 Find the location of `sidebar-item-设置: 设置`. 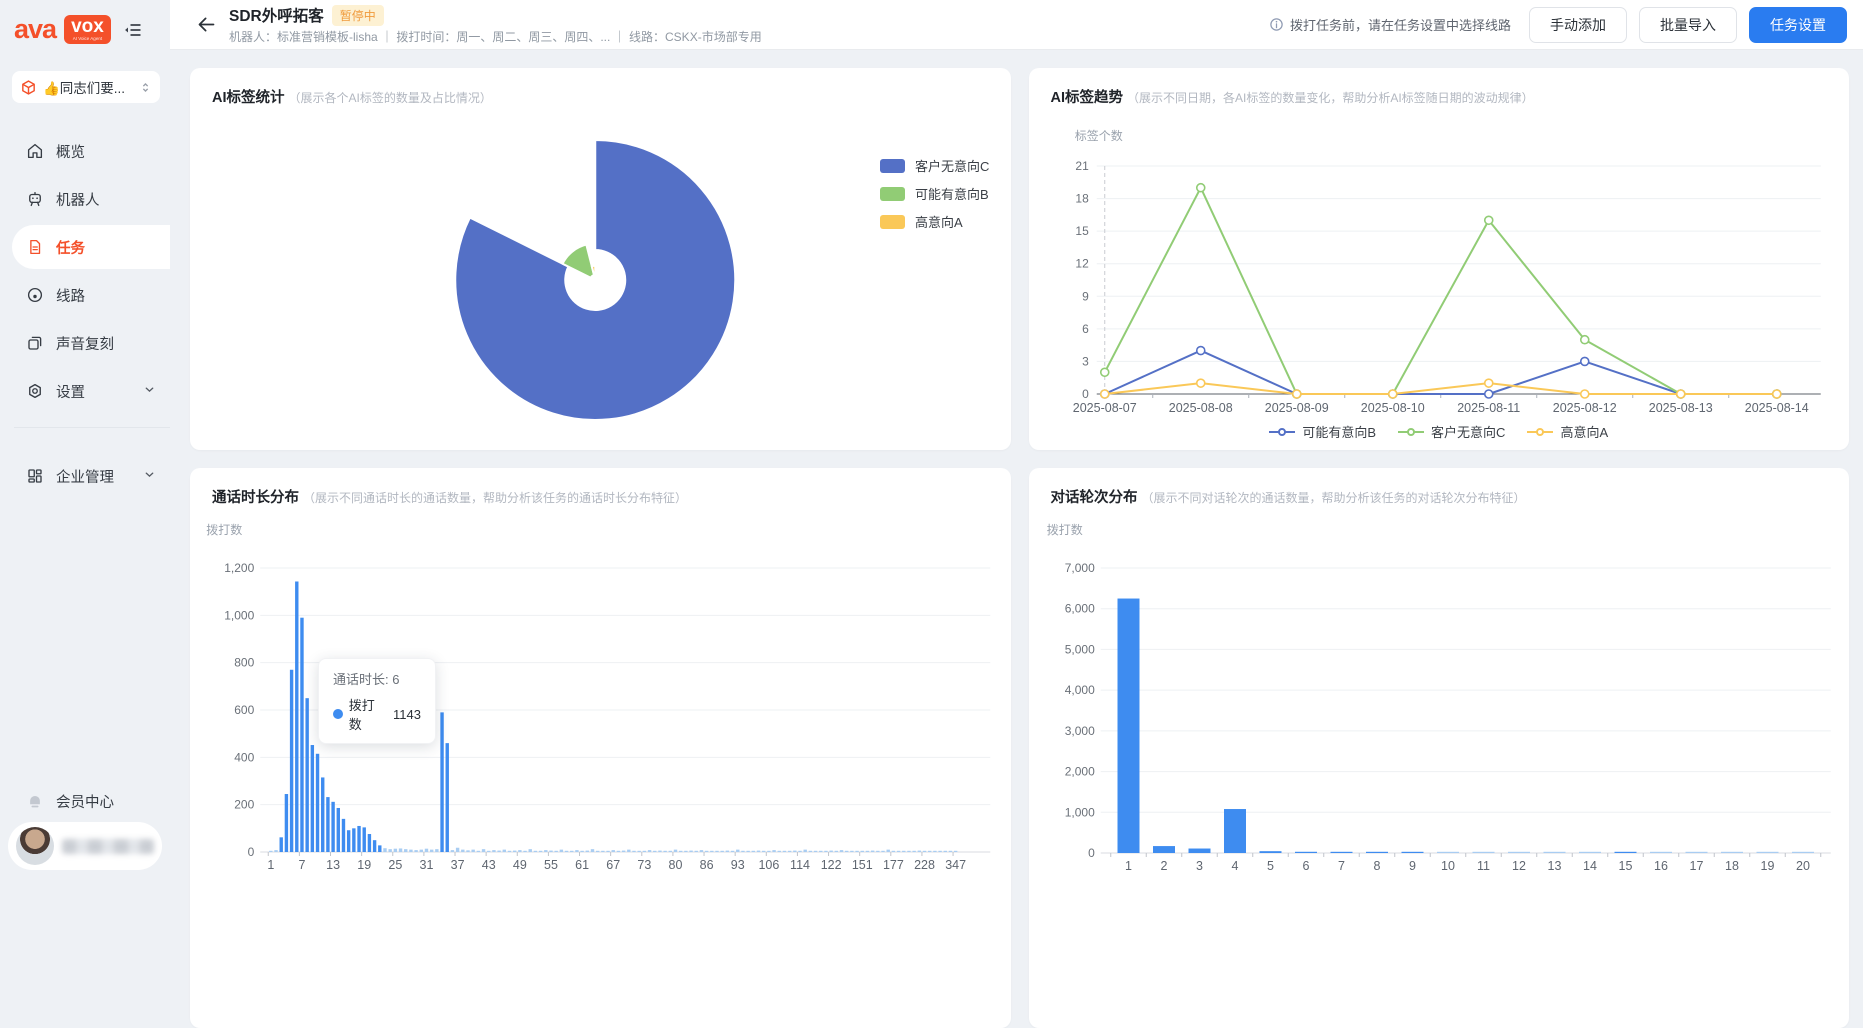

sidebar-item-设置: 设置 is located at coordinates (85, 391).